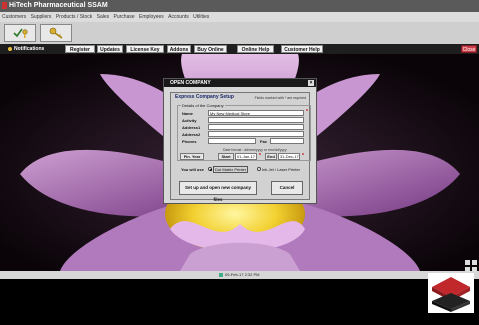 The image size is (479, 325). Describe the element at coordinates (471, 266) in the screenshot. I see `grid-icon` at that location.